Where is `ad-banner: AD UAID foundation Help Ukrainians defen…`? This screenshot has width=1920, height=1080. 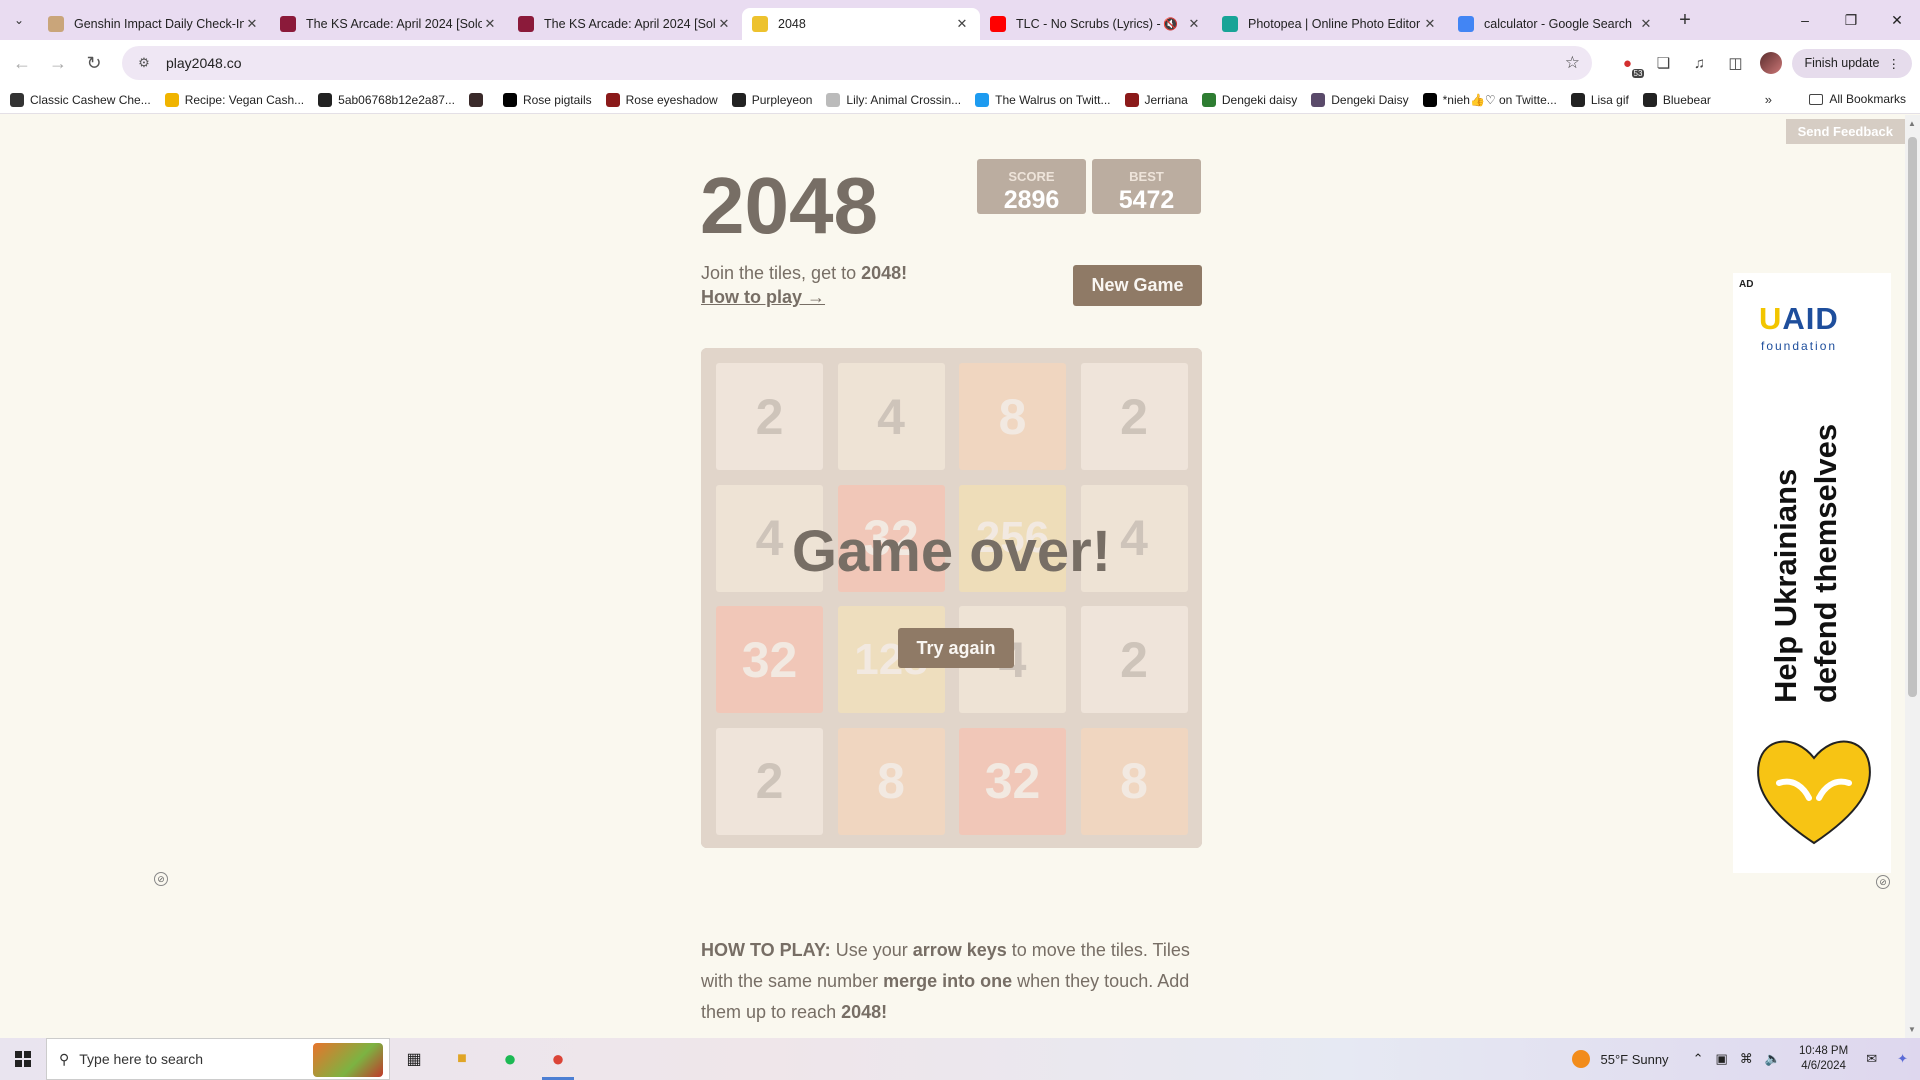
ad-banner: AD UAID foundation Help Ukrainians defen… is located at coordinates (1812, 573).